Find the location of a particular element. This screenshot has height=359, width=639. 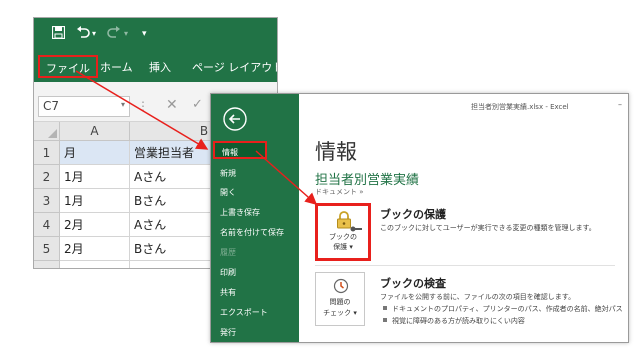

tab-file: ファイル is located at coordinates (68, 66).